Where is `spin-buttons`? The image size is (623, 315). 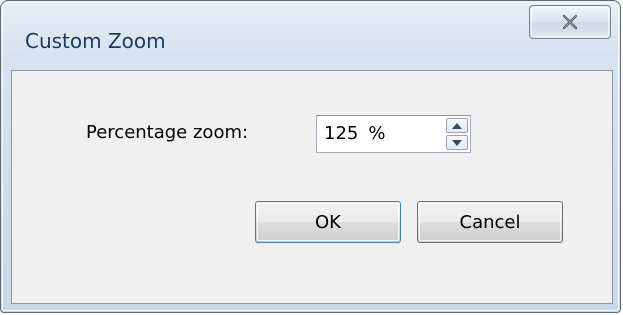 spin-buttons is located at coordinates (457, 134).